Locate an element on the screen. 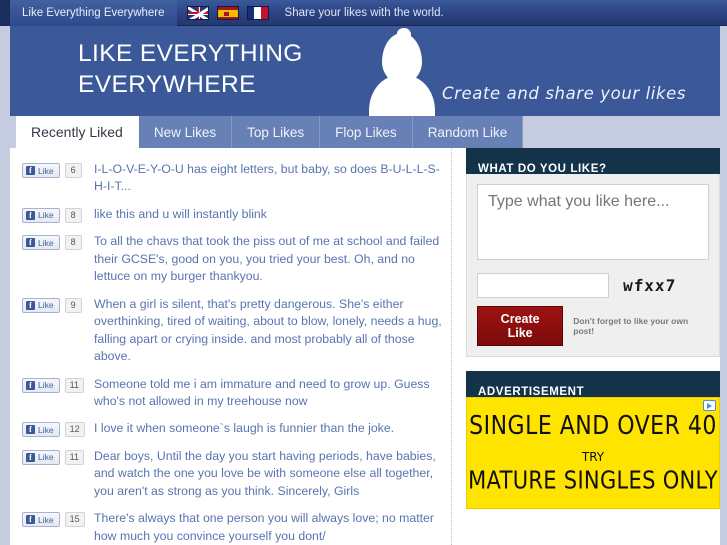 The width and height of the screenshot is (727, 545). tab-label: Random Like is located at coordinates (467, 132).